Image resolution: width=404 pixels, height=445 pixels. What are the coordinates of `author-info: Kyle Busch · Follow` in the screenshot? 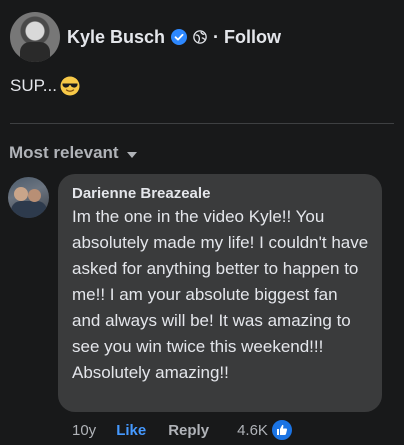 It's located at (174, 37).